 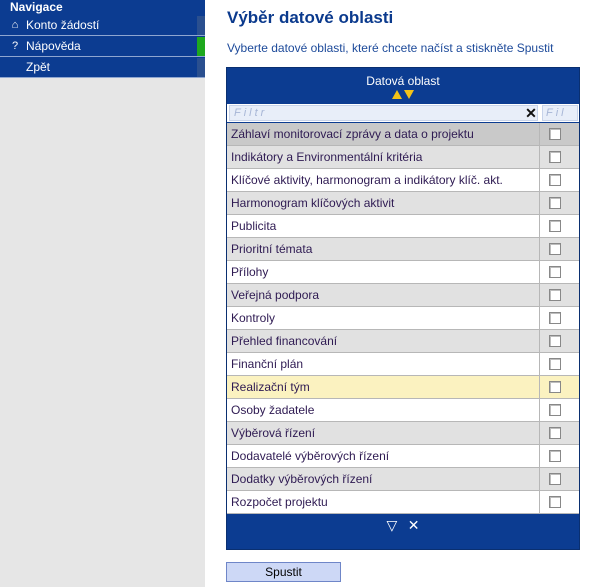 I want to click on nav-item-label: Nápověda, so click(x=53, y=46).